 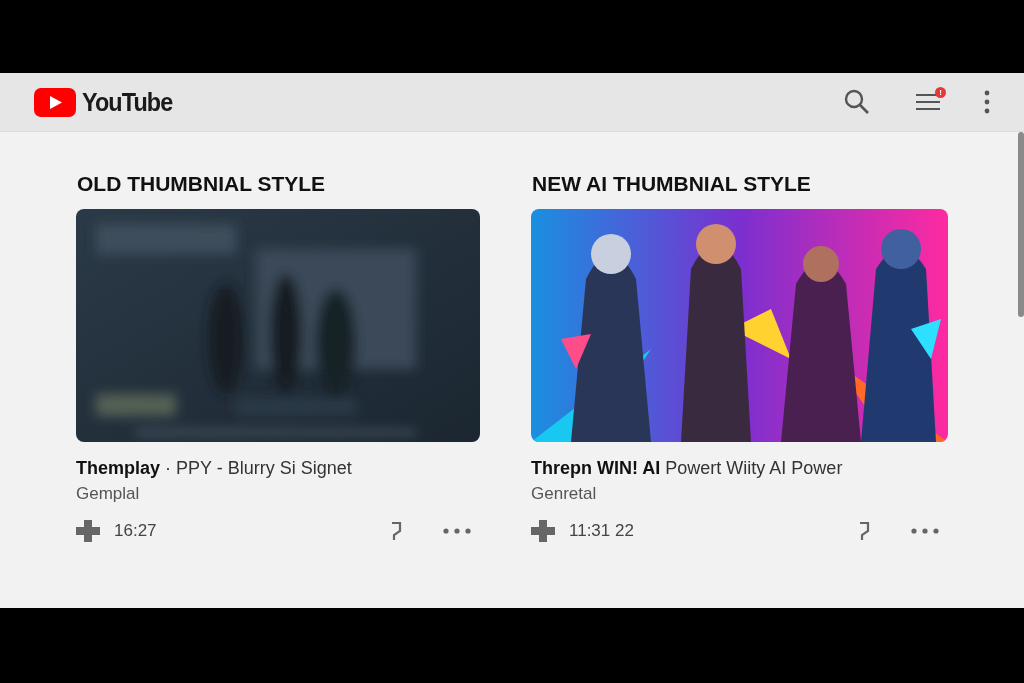 What do you see at coordinates (940, 92) in the screenshot?
I see `notification-badge: !` at bounding box center [940, 92].